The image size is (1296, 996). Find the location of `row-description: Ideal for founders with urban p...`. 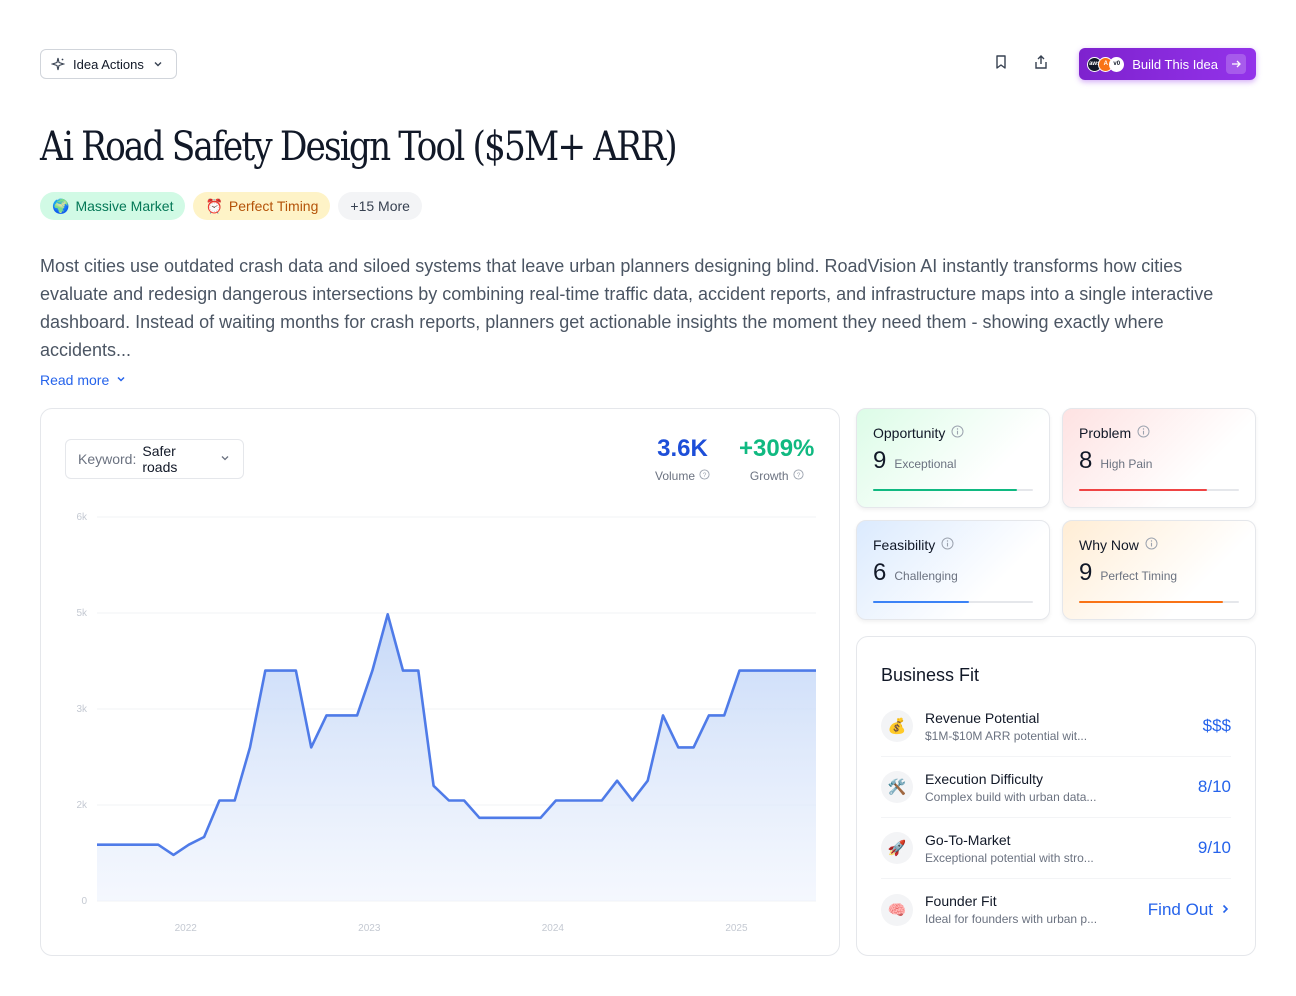

row-description: Ideal for founders with urban p... is located at coordinates (1011, 919).